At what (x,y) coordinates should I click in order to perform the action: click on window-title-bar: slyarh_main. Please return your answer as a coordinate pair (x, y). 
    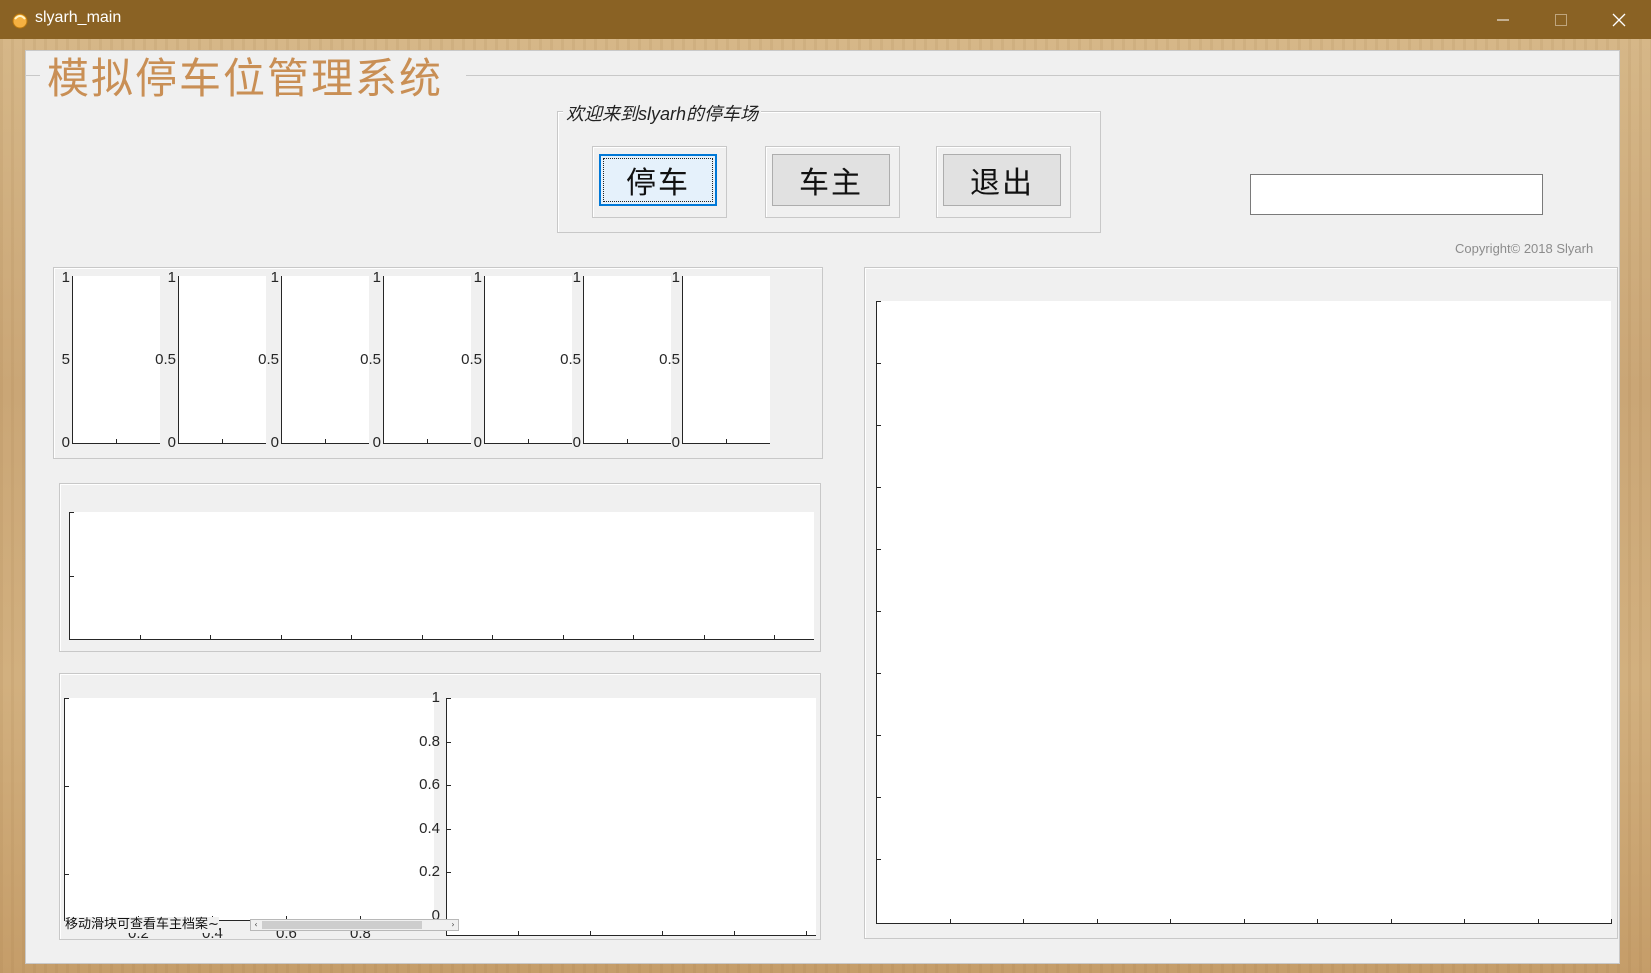
    Looking at the image, I should click on (825, 19).